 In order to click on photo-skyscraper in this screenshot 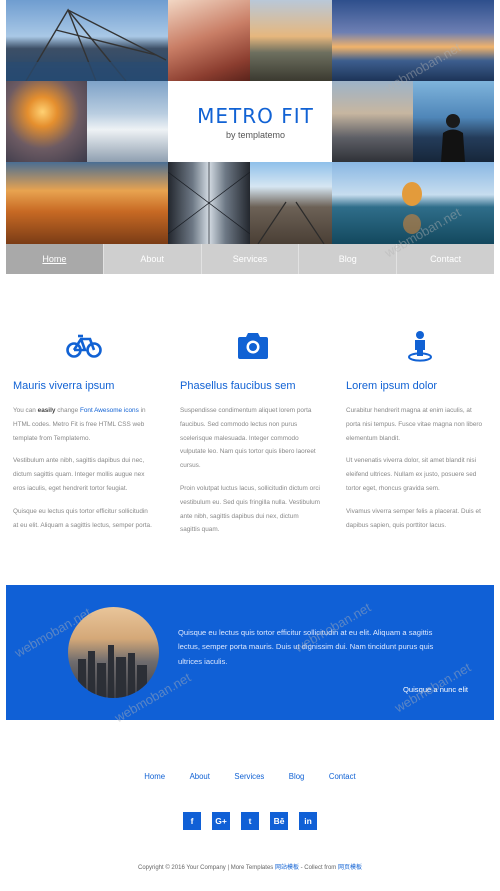, I will do `click(209, 203)`.